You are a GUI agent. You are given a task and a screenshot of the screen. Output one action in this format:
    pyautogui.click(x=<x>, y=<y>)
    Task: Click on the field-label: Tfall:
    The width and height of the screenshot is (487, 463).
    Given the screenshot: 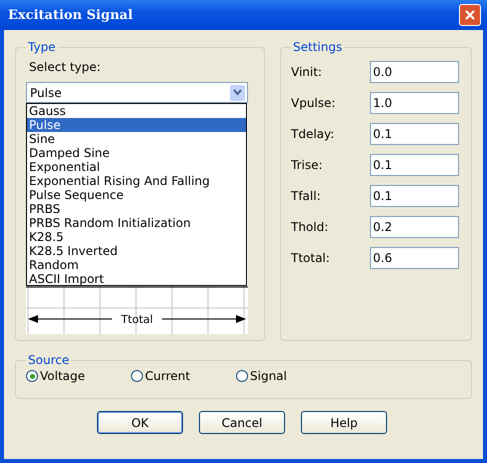 What is the action you would take?
    pyautogui.click(x=306, y=196)
    